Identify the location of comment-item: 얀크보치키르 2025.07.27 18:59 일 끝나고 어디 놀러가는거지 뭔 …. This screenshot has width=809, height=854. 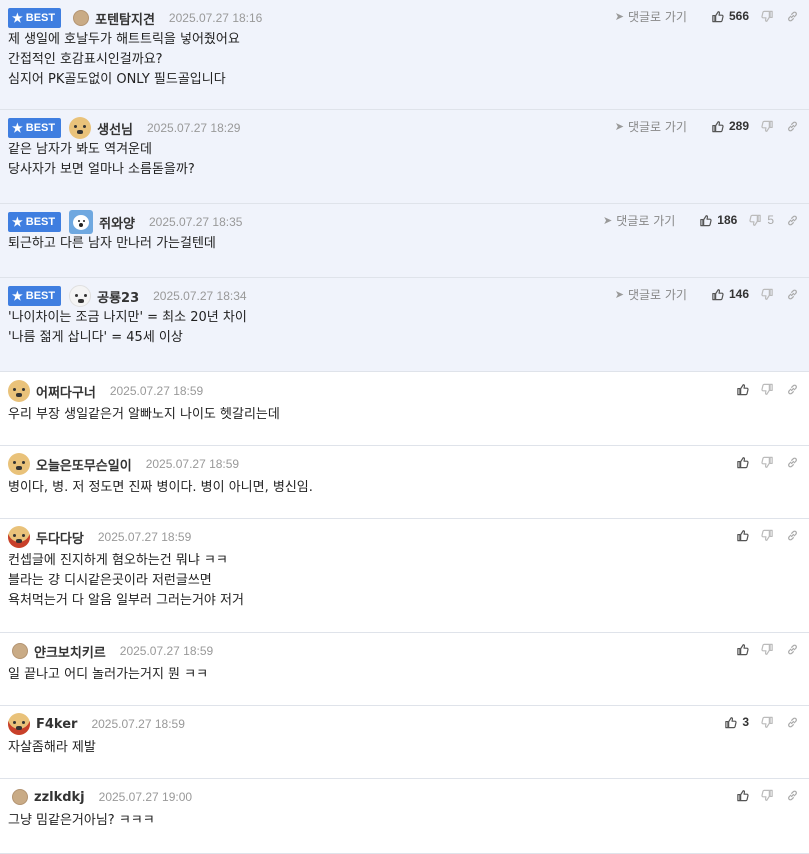
(404, 669).